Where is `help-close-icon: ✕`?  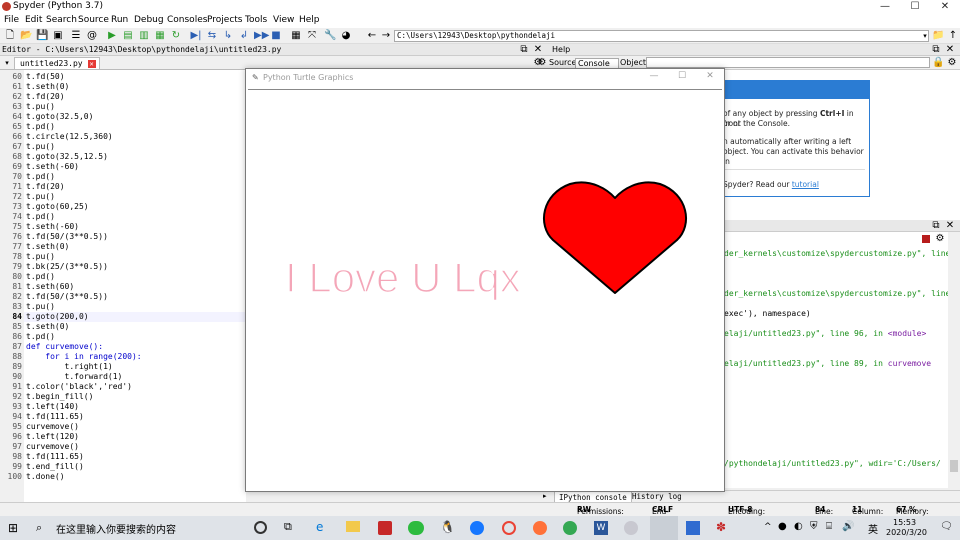 help-close-icon: ✕ is located at coordinates (950, 50).